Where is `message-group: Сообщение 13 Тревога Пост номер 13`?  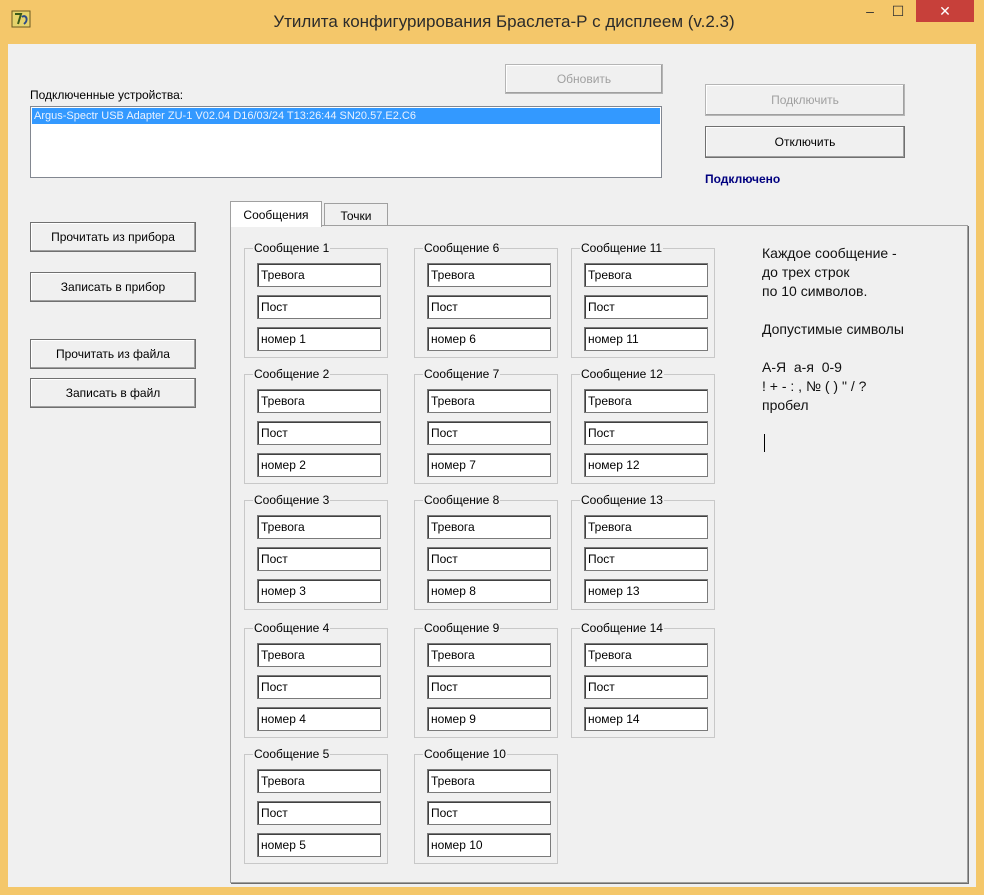 message-group: Сообщение 13 Тревога Пост номер 13 is located at coordinates (643, 551).